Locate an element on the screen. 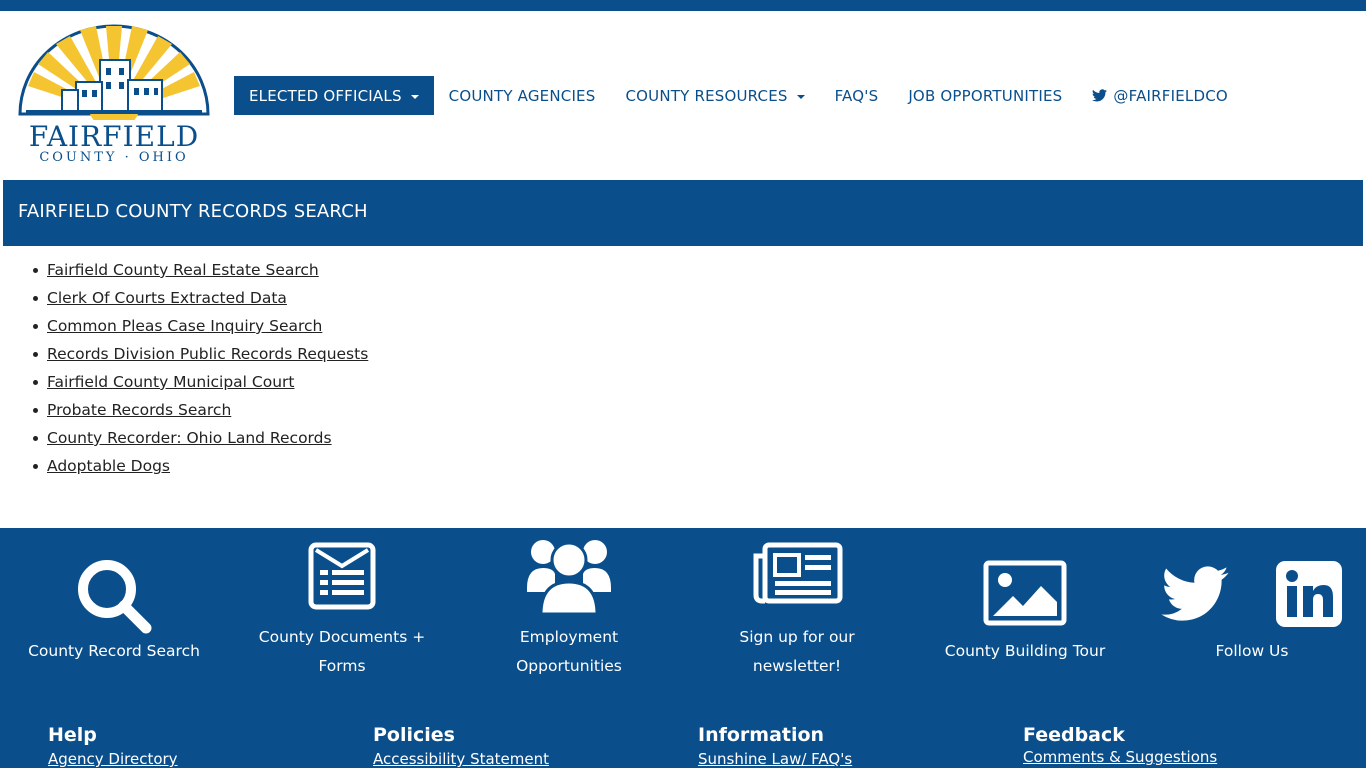  tile-county-documents: County Documents + Forms is located at coordinates (342, 608).